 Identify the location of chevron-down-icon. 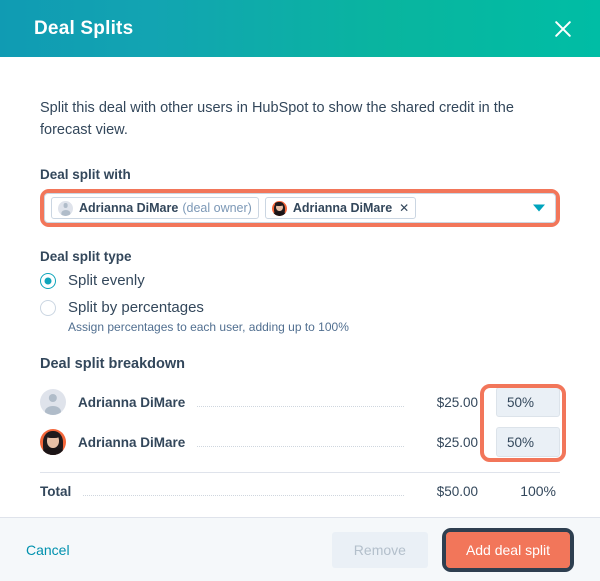
(539, 208).